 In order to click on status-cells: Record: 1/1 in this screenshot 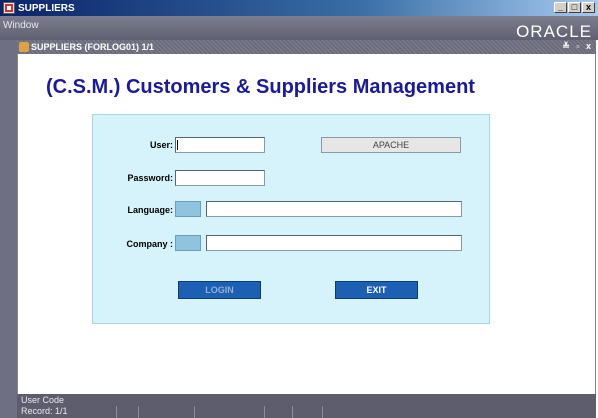, I will do `click(306, 412)`.